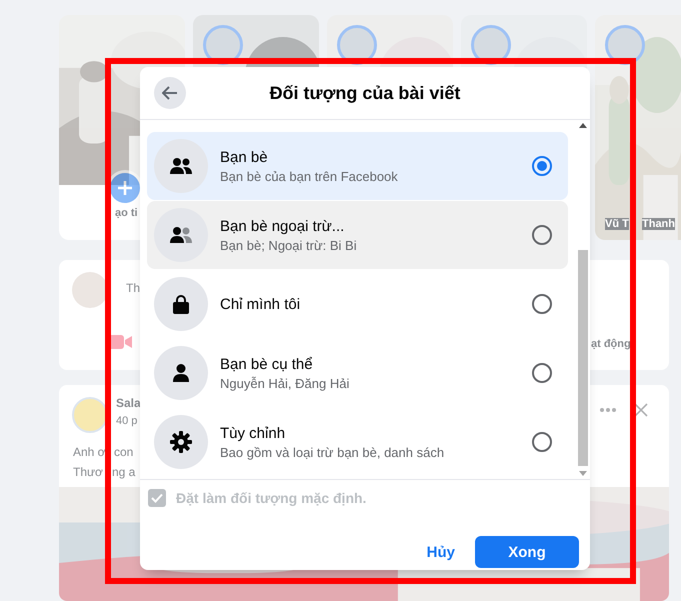 This screenshot has height=601, width=681. I want to click on option-title: Chỉ mình tôi, so click(261, 304).